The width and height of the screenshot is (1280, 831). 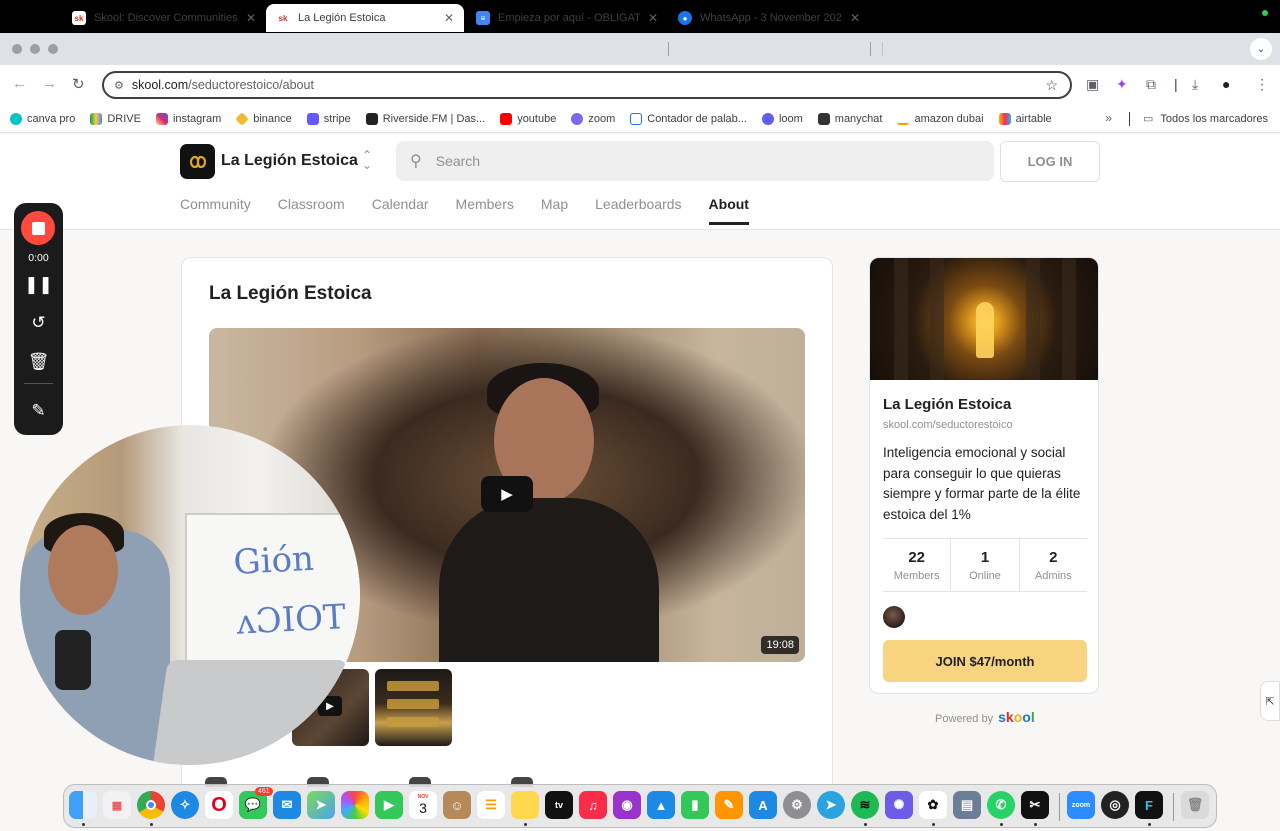 I want to click on opera-icon: O, so click(x=219, y=805).